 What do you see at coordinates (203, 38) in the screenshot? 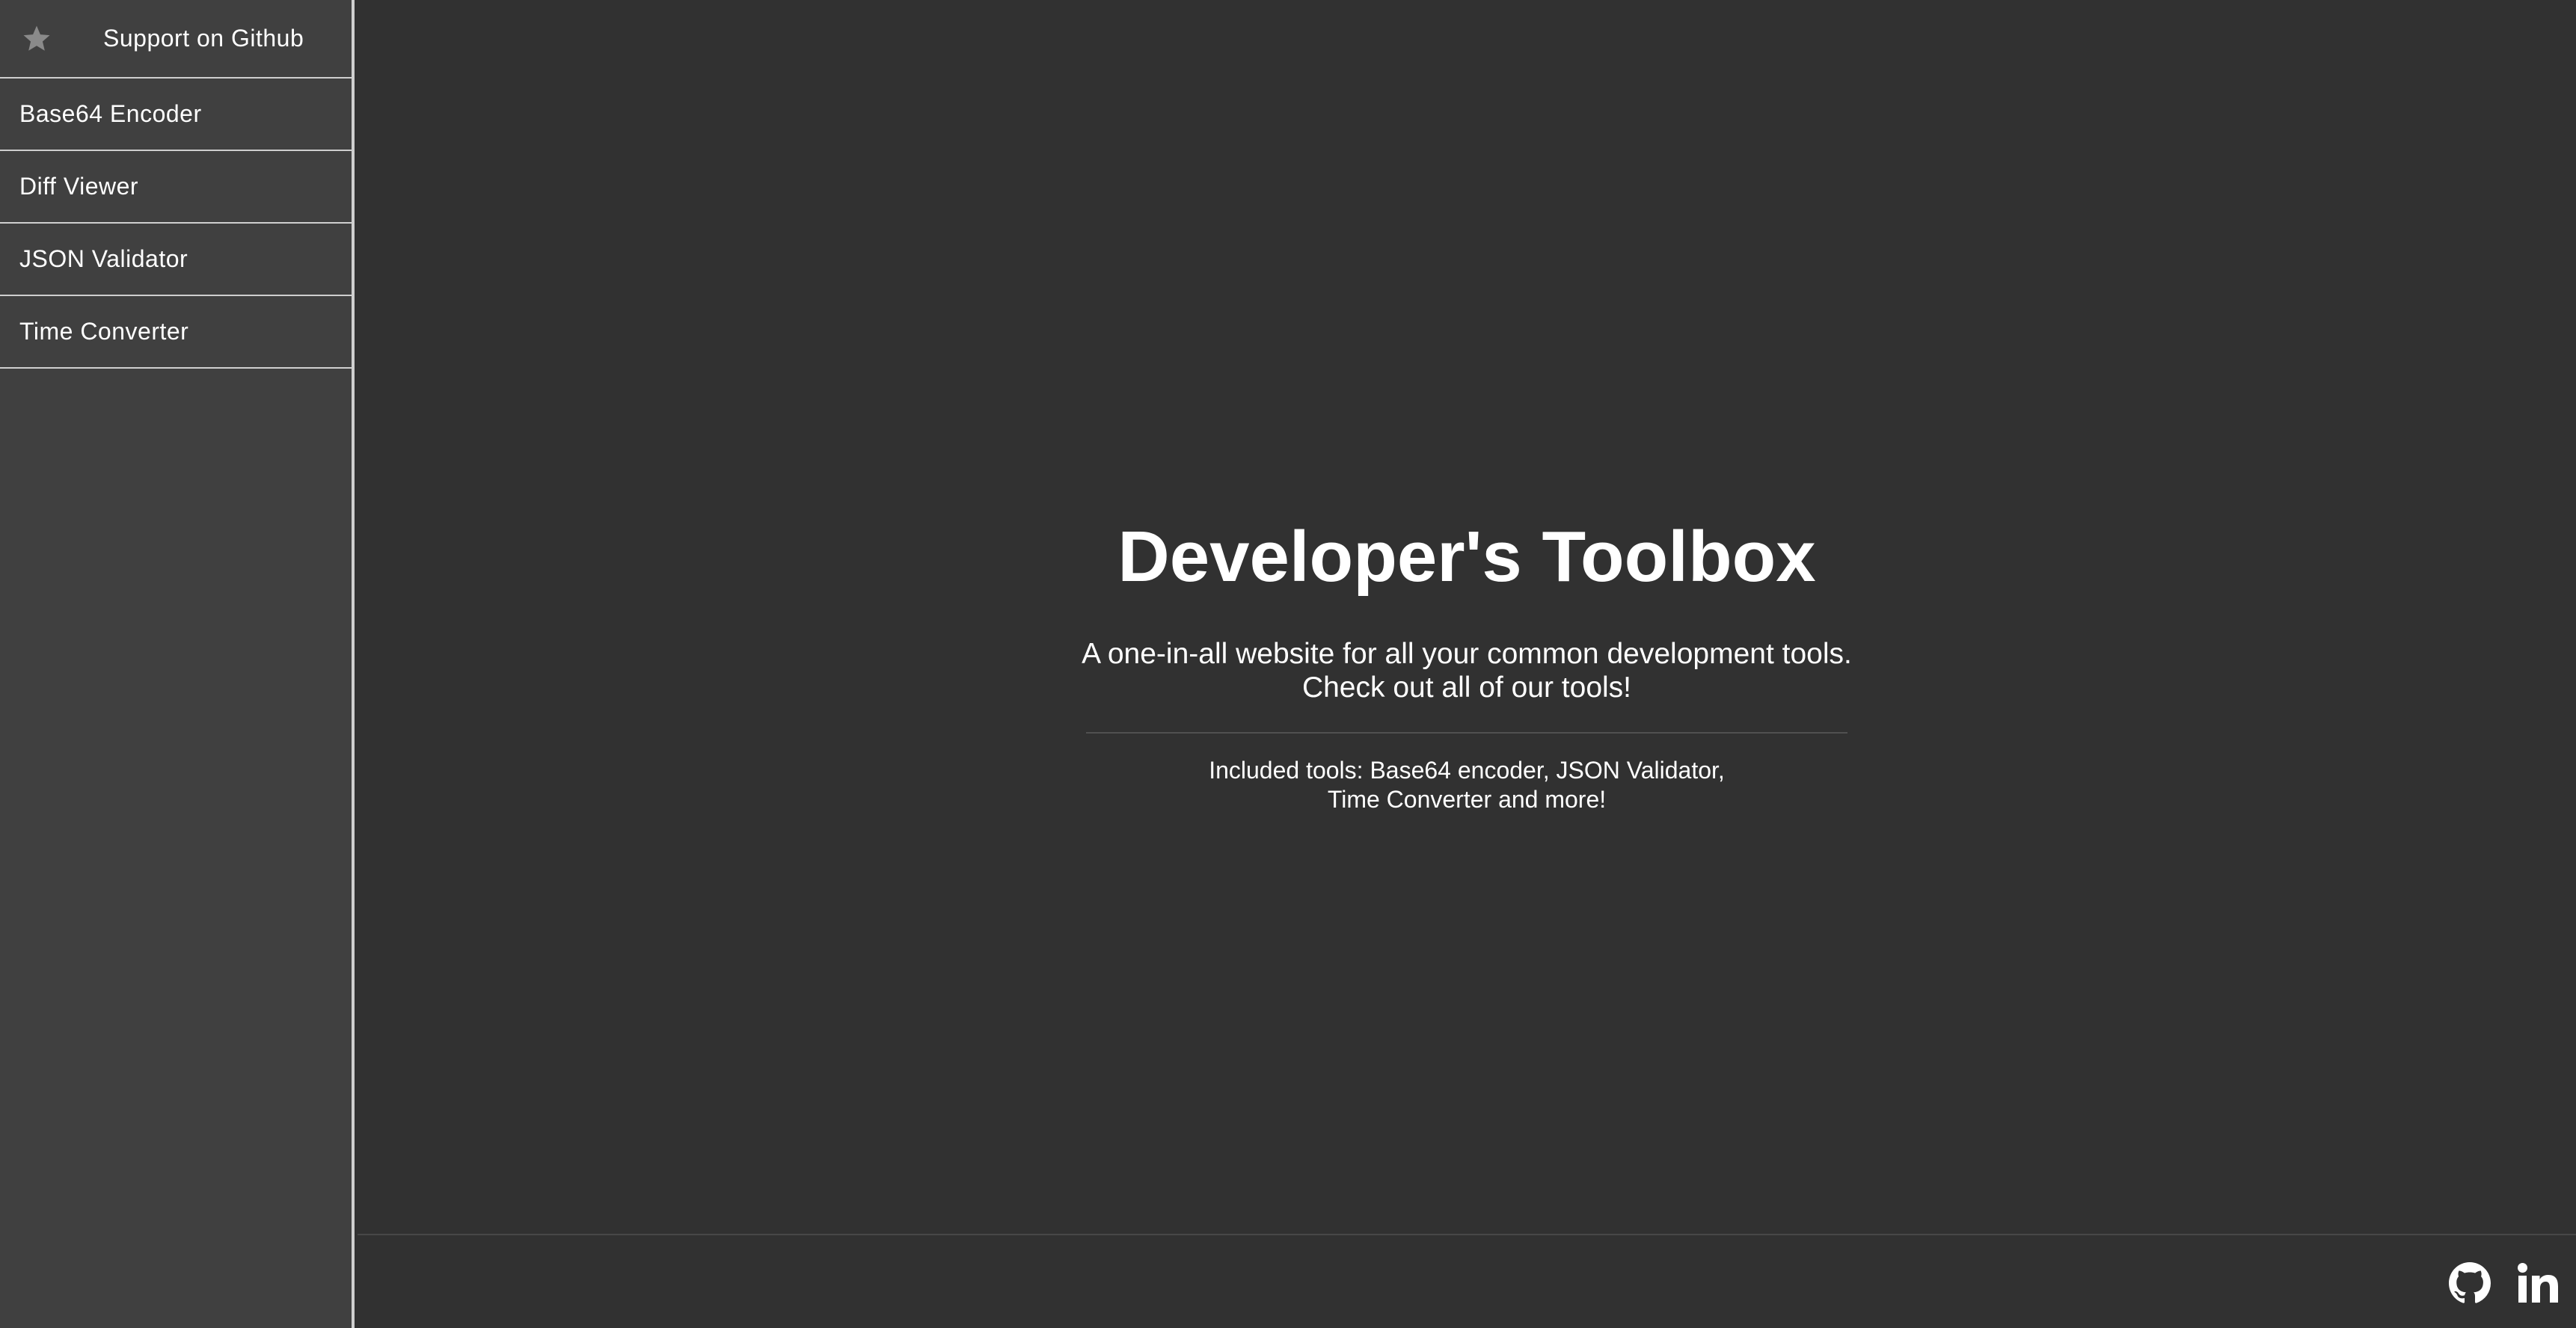
I see `support-github-label: Support on Github` at bounding box center [203, 38].